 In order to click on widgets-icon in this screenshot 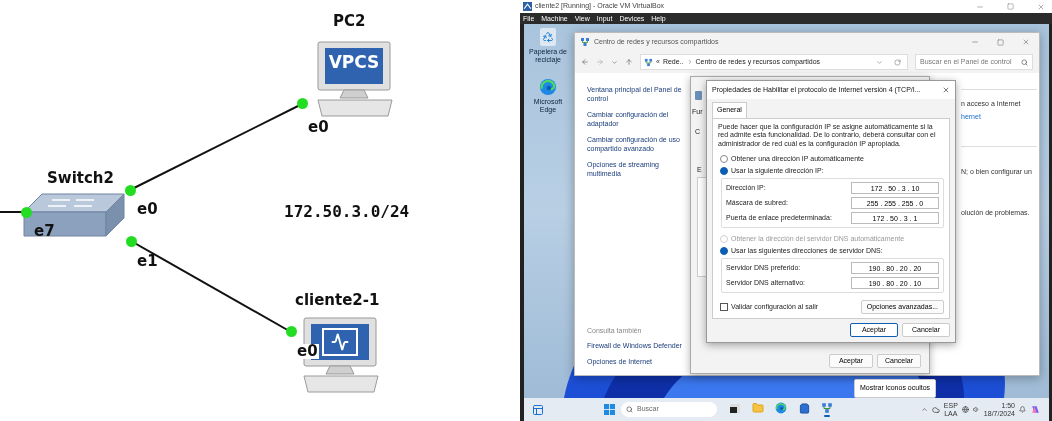, I will do `click(538, 409)`.